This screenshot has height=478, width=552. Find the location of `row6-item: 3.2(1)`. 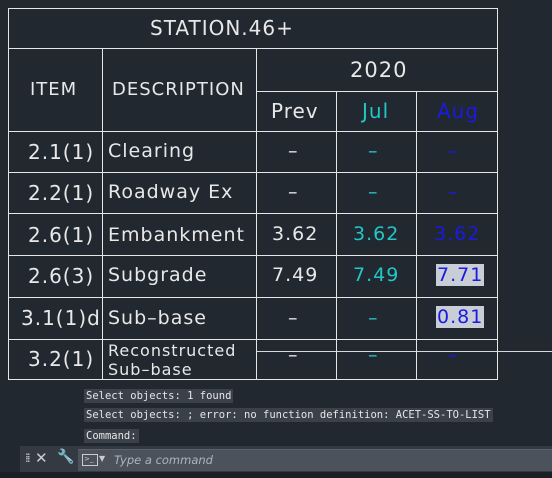

row6-item: 3.2(1) is located at coordinates (61, 359).